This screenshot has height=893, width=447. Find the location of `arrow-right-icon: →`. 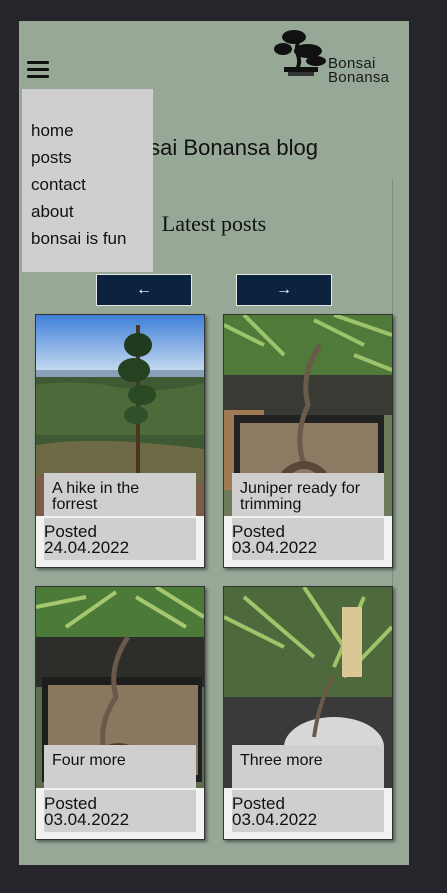

arrow-right-icon: → is located at coordinates (284, 289).